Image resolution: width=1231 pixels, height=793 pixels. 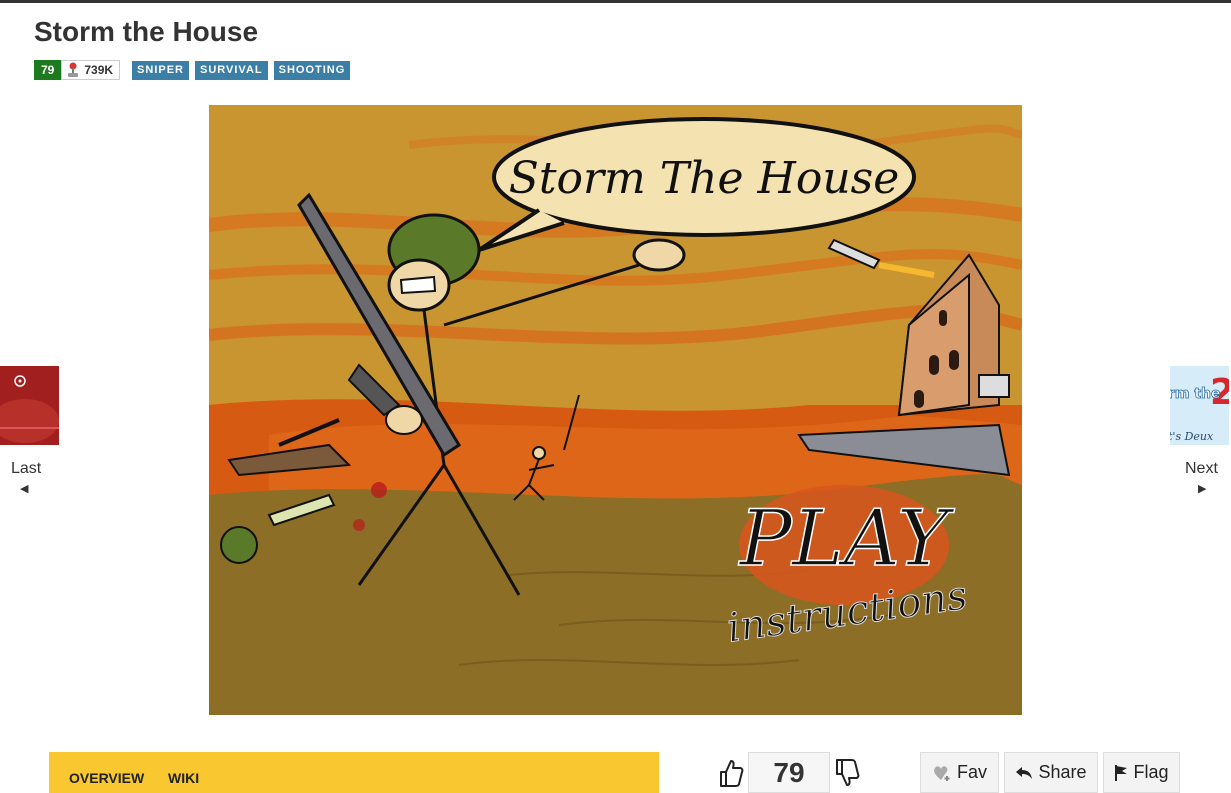 I want to click on plays-count: 739K, so click(x=91, y=70).